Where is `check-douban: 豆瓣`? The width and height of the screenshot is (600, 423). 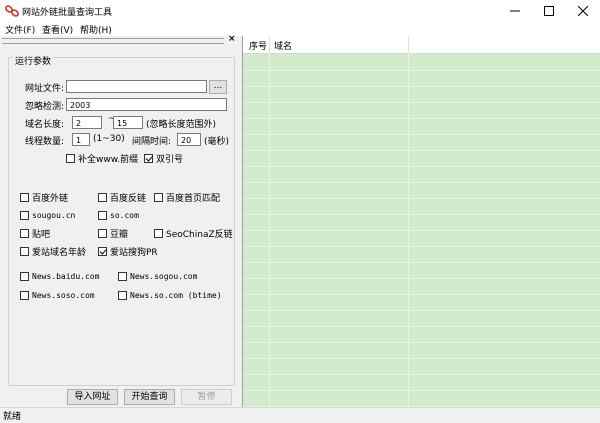
check-douban: 豆瓣 is located at coordinates (113, 233).